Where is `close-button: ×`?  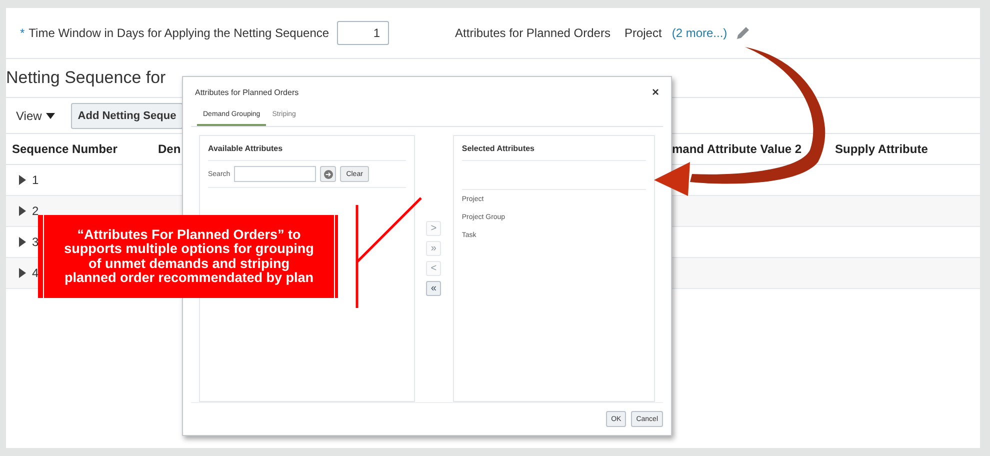
close-button: × is located at coordinates (655, 92).